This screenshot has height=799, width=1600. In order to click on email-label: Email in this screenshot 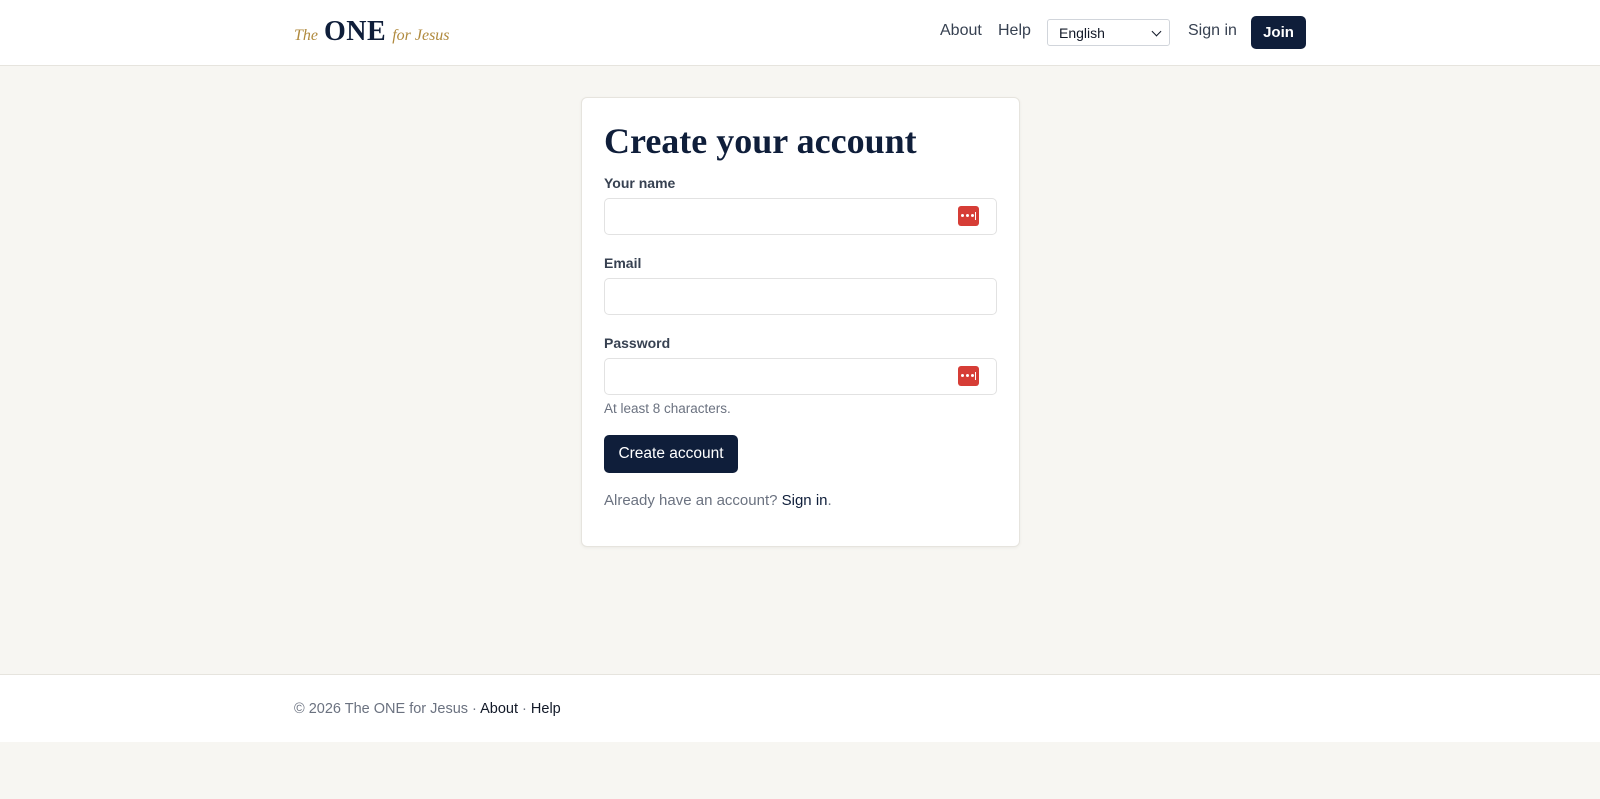, I will do `click(623, 263)`.